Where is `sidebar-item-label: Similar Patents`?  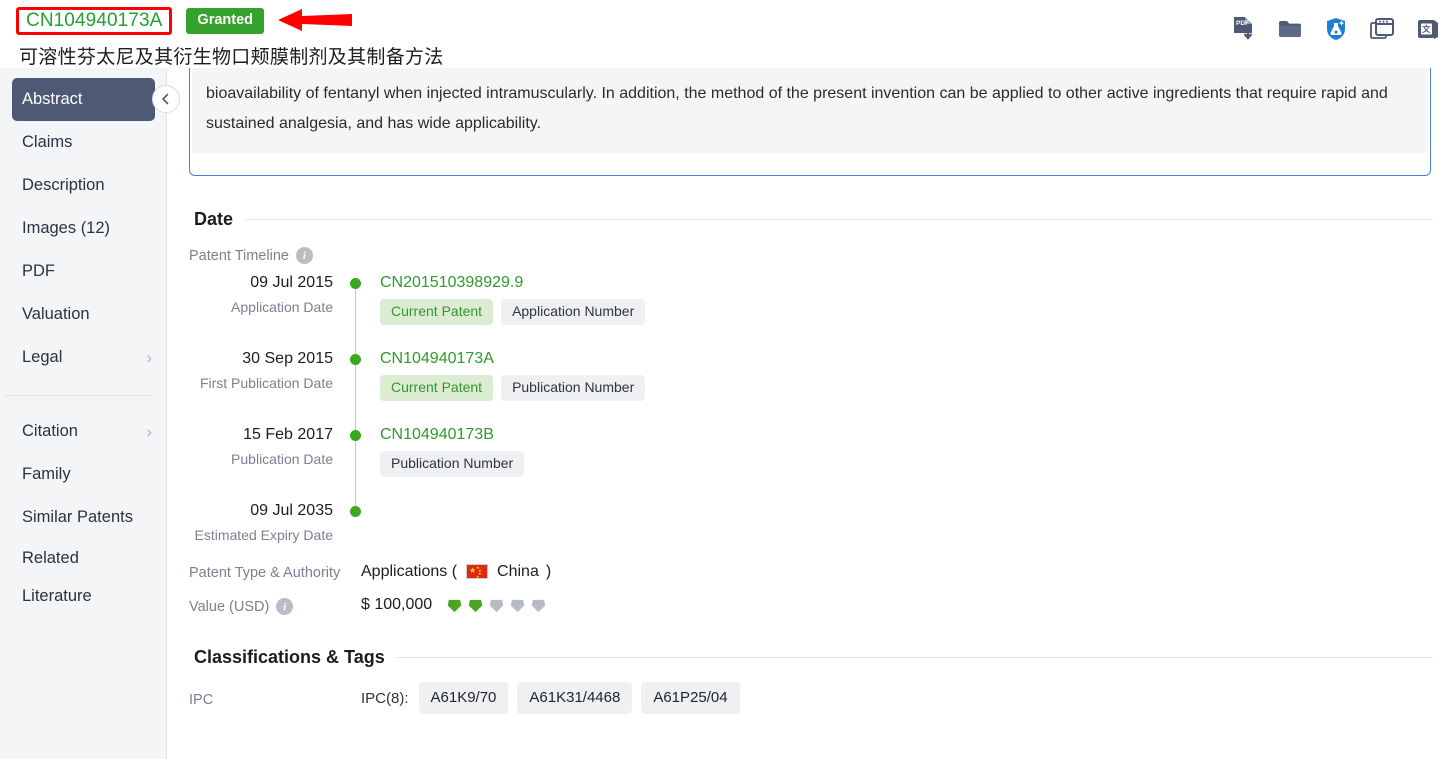
sidebar-item-label: Similar Patents is located at coordinates (77, 517).